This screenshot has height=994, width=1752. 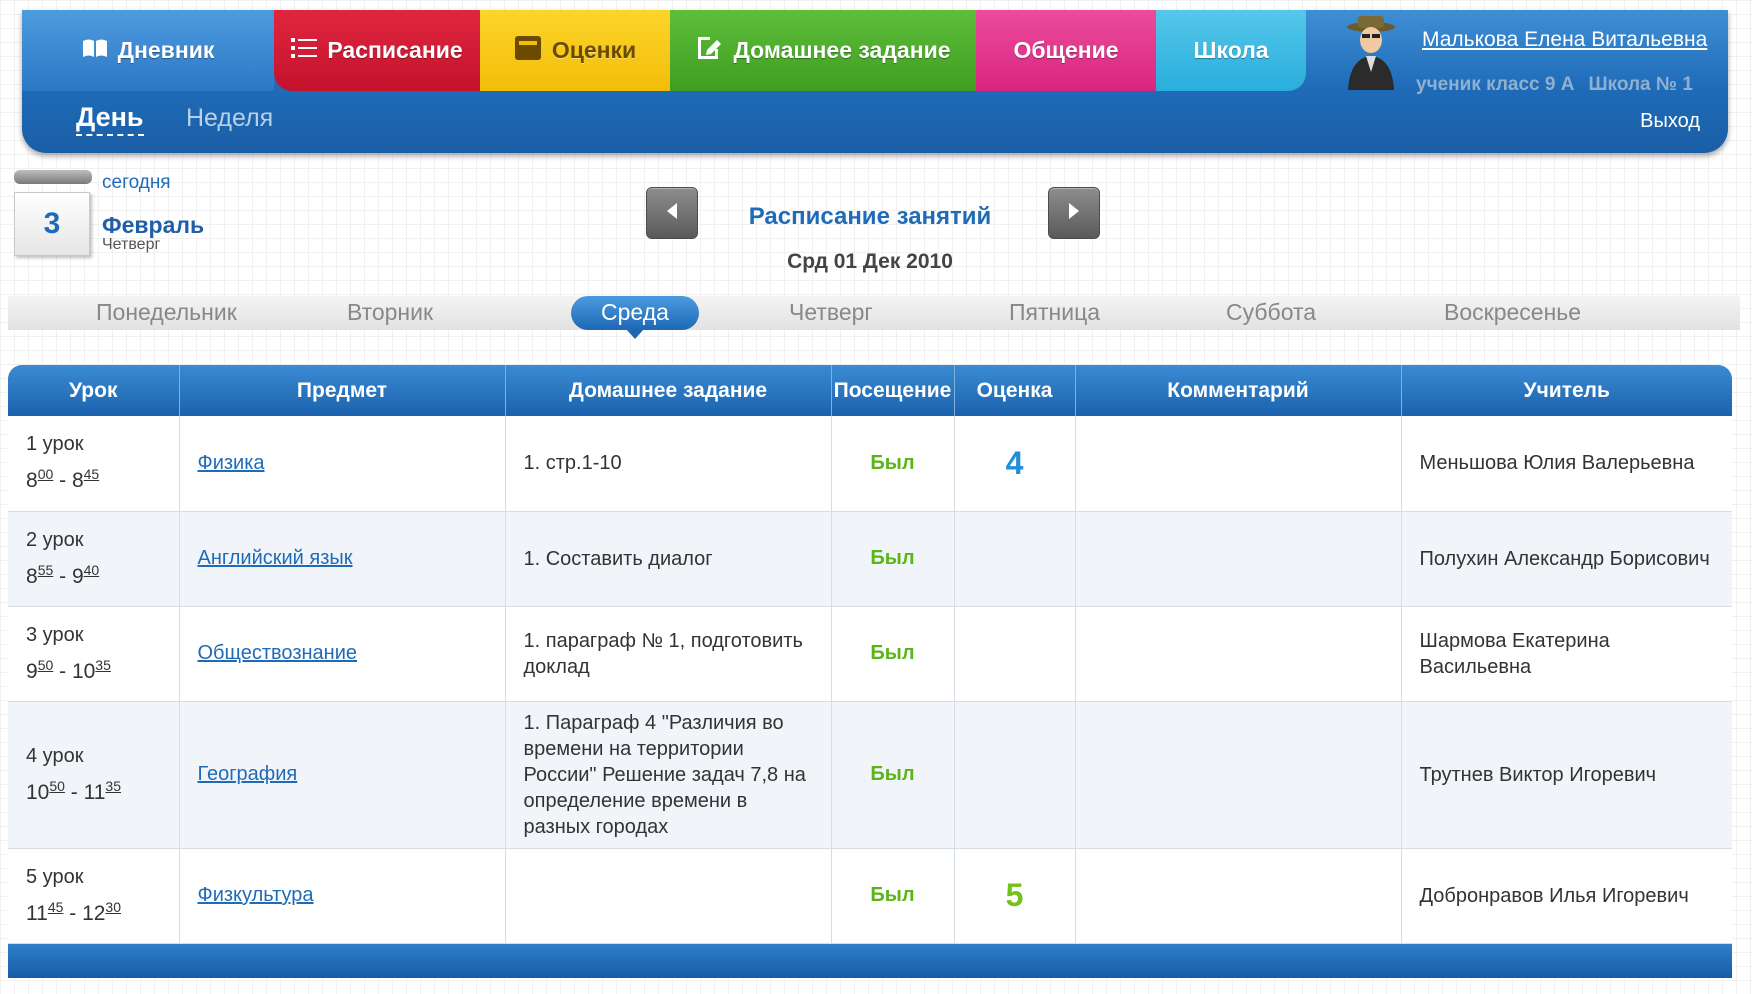 What do you see at coordinates (342, 464) in the screenshot?
I see `subject-cell: Физика` at bounding box center [342, 464].